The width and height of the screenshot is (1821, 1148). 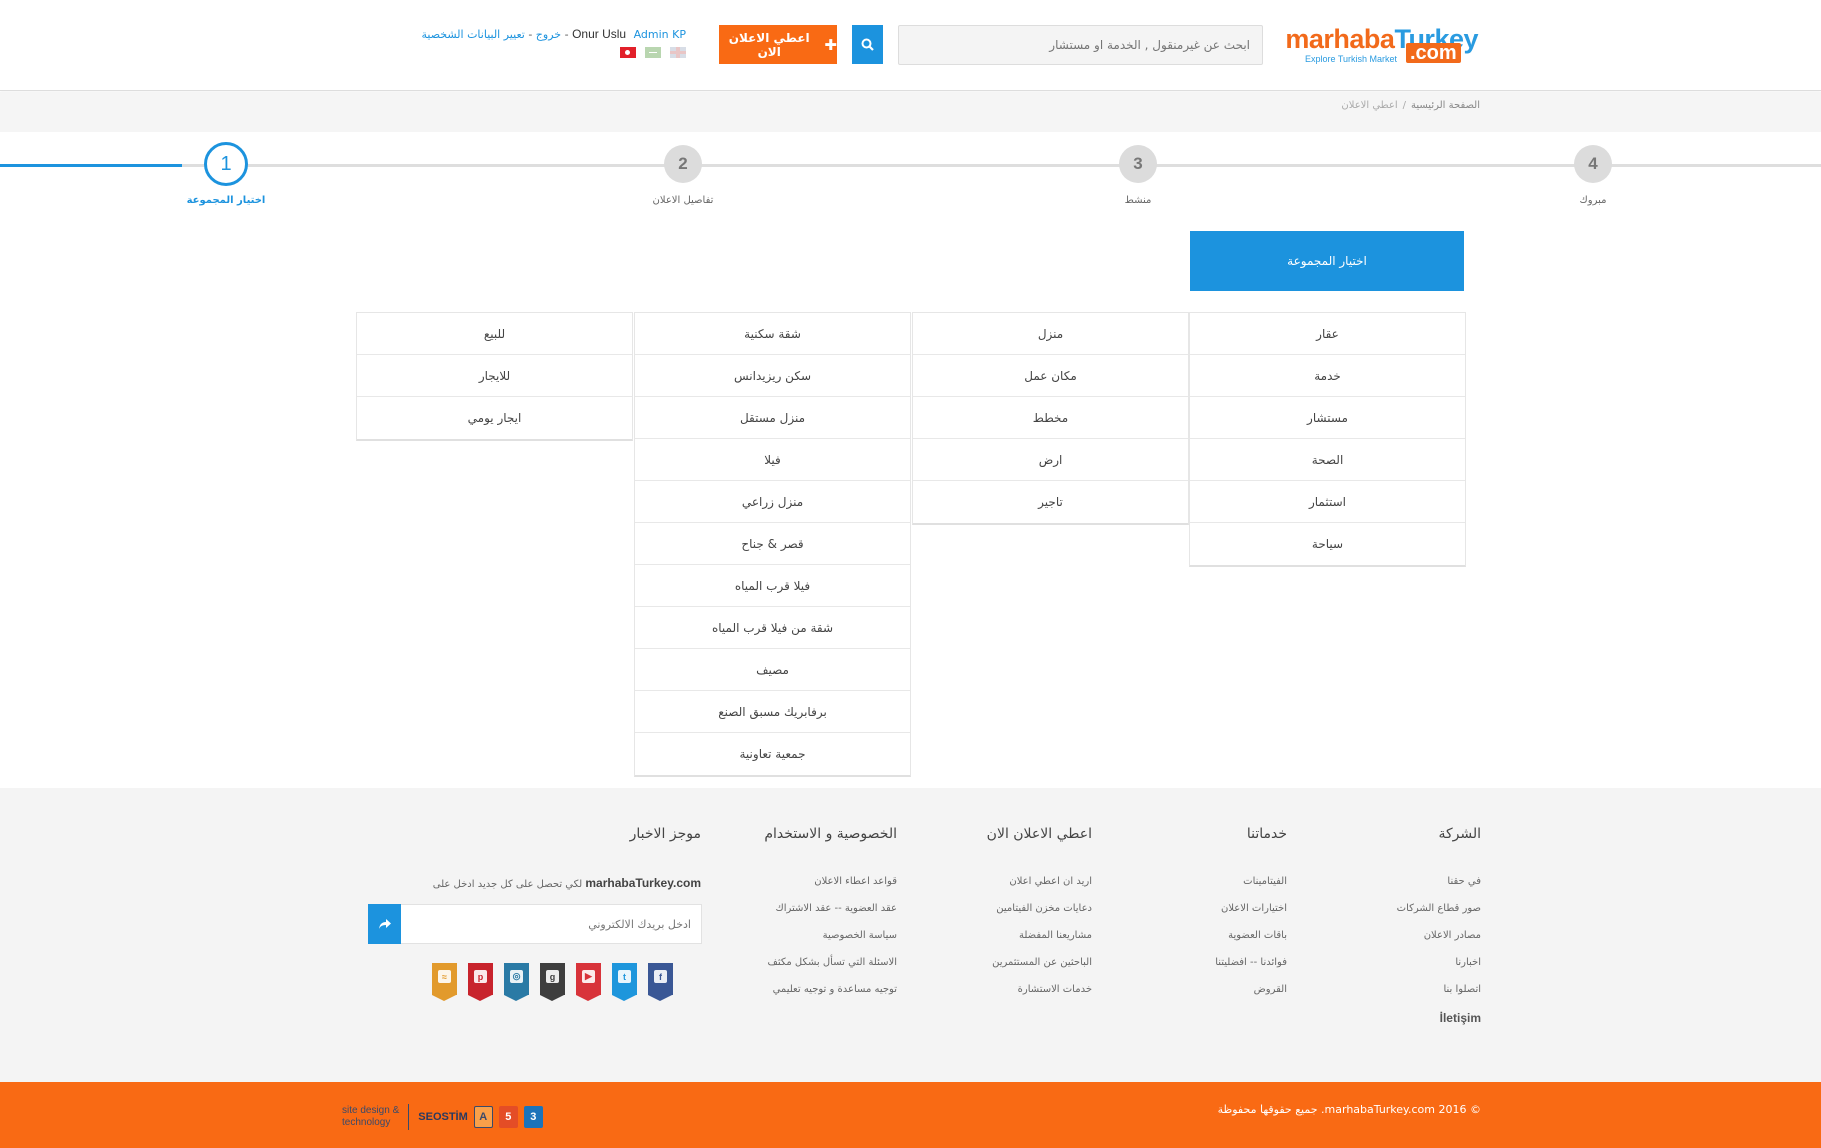 I want to click on category-item: فيلا قرب المياه, so click(x=772, y=586).